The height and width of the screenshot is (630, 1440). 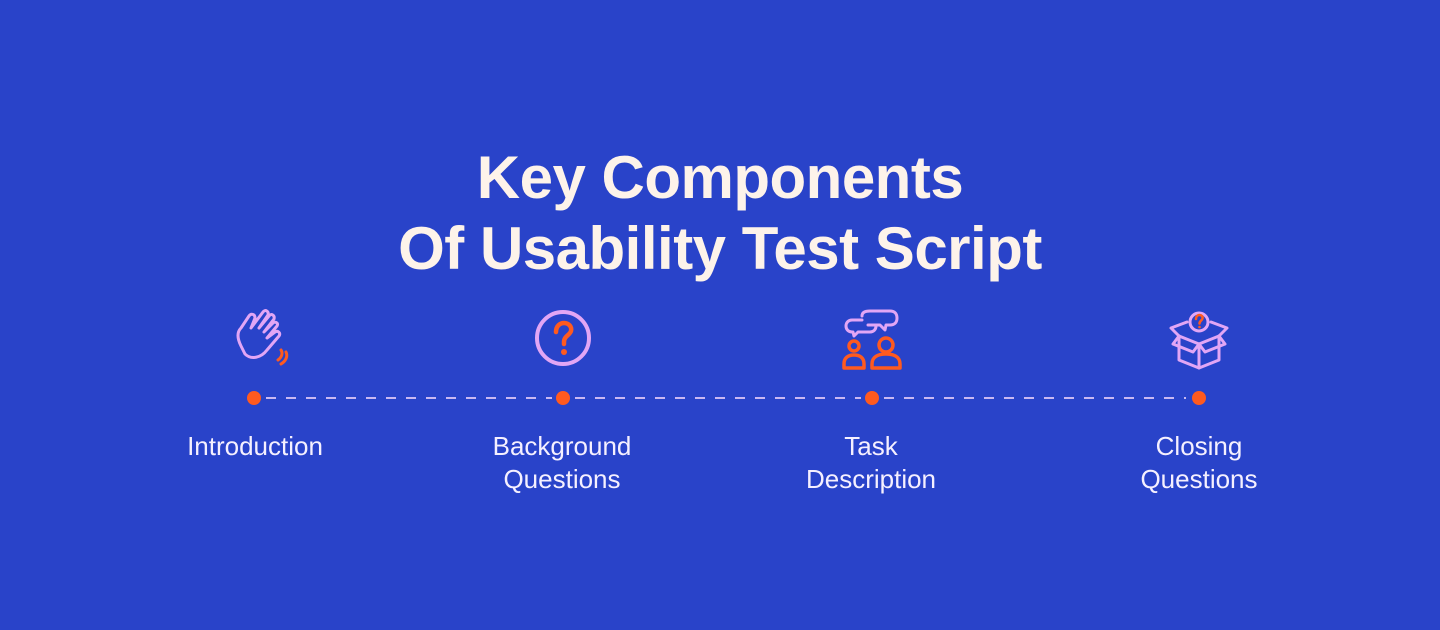 I want to click on conversation-people-icon, so click(x=872, y=340).